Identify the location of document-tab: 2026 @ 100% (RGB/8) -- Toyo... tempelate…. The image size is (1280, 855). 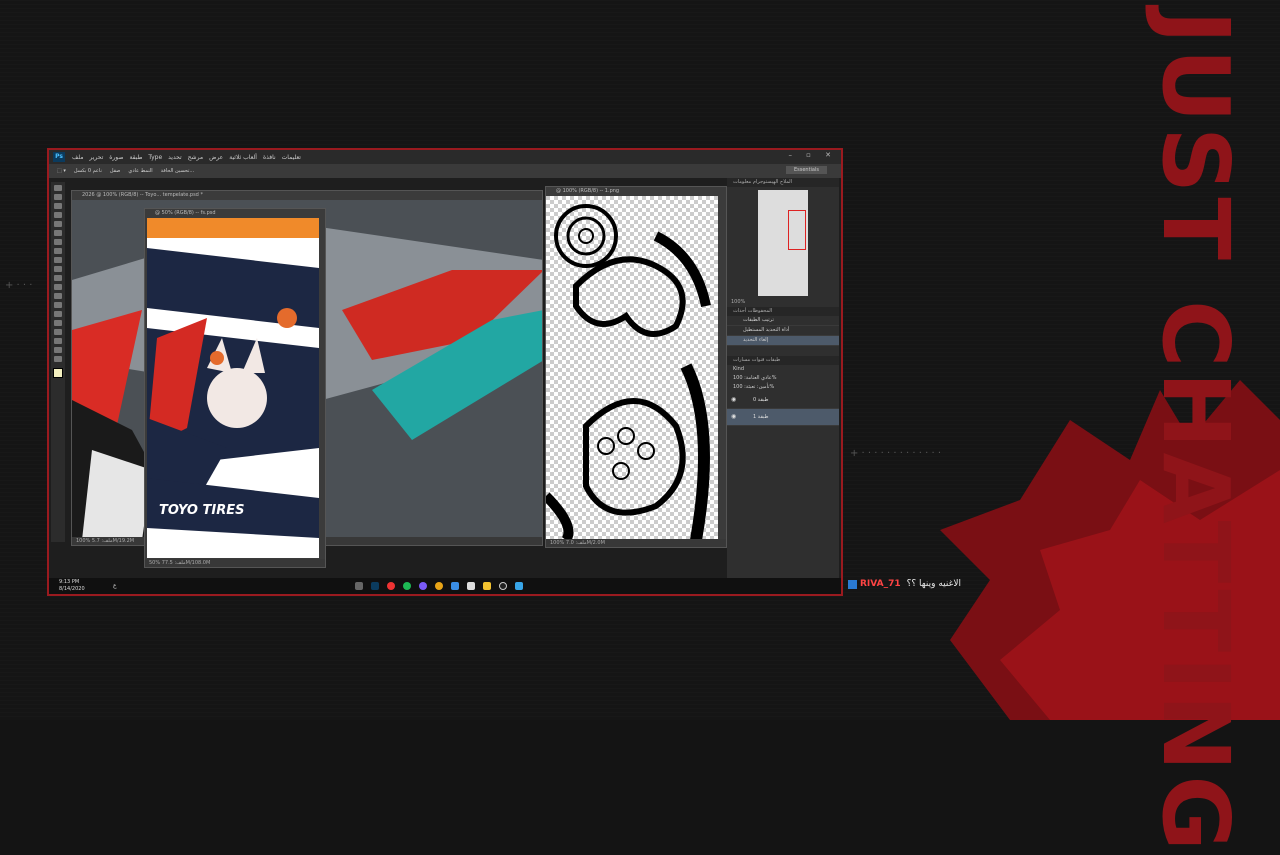
(307, 195).